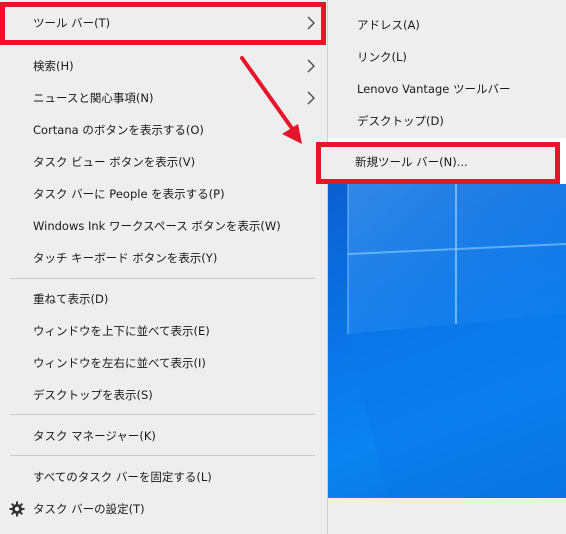 This screenshot has height=534, width=566. What do you see at coordinates (17, 509) in the screenshot?
I see `gear-icon` at bounding box center [17, 509].